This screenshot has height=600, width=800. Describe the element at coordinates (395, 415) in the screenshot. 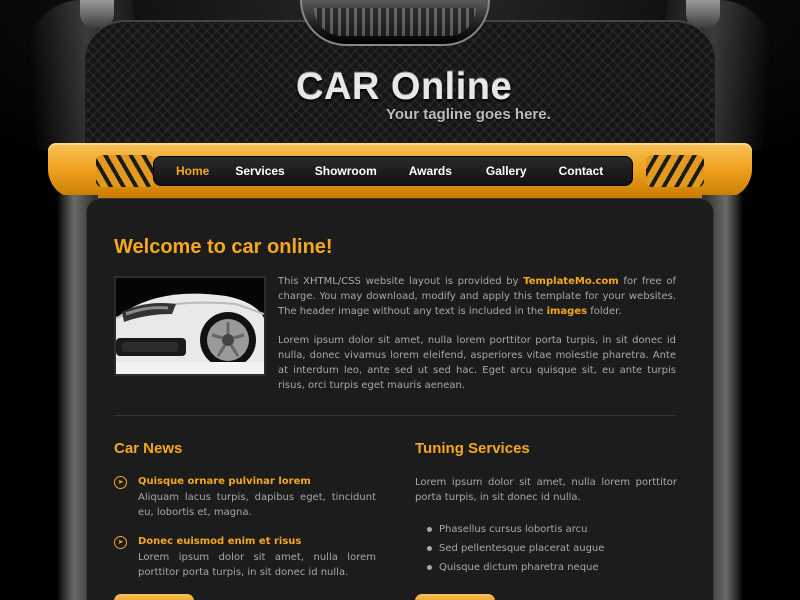

I see `section-divider` at that location.